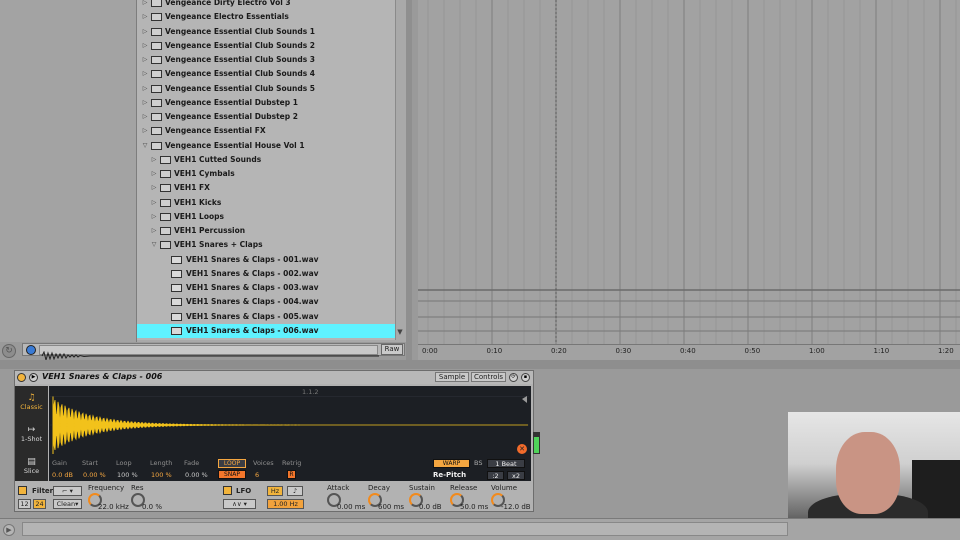  I want to click on browser-folder-item: ▷ VEH1 Loops, so click(266, 217).